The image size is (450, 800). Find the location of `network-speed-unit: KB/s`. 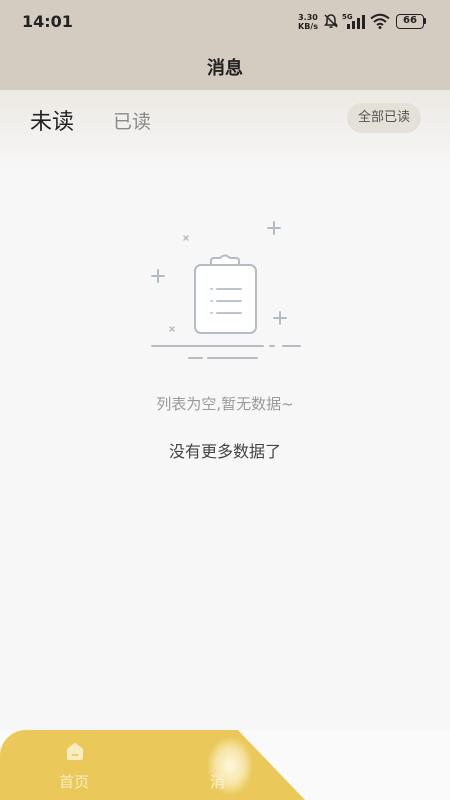

network-speed-unit: KB/s is located at coordinates (308, 26).